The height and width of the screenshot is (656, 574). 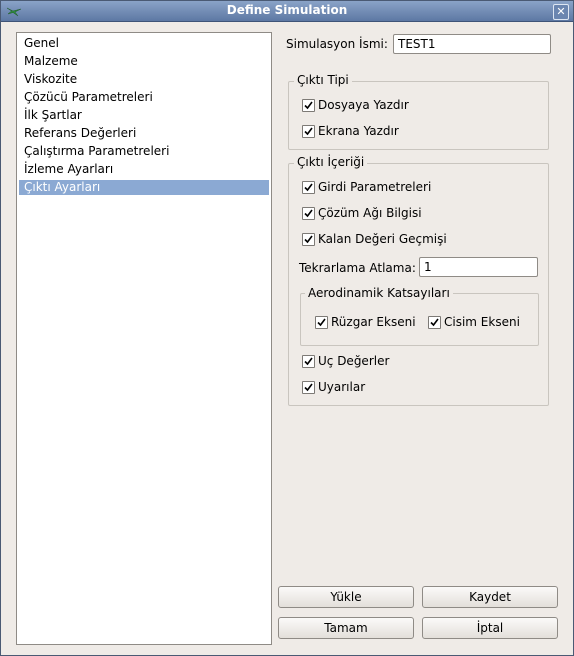 What do you see at coordinates (418, 115) in the screenshot?
I see `output-type-group` at bounding box center [418, 115].